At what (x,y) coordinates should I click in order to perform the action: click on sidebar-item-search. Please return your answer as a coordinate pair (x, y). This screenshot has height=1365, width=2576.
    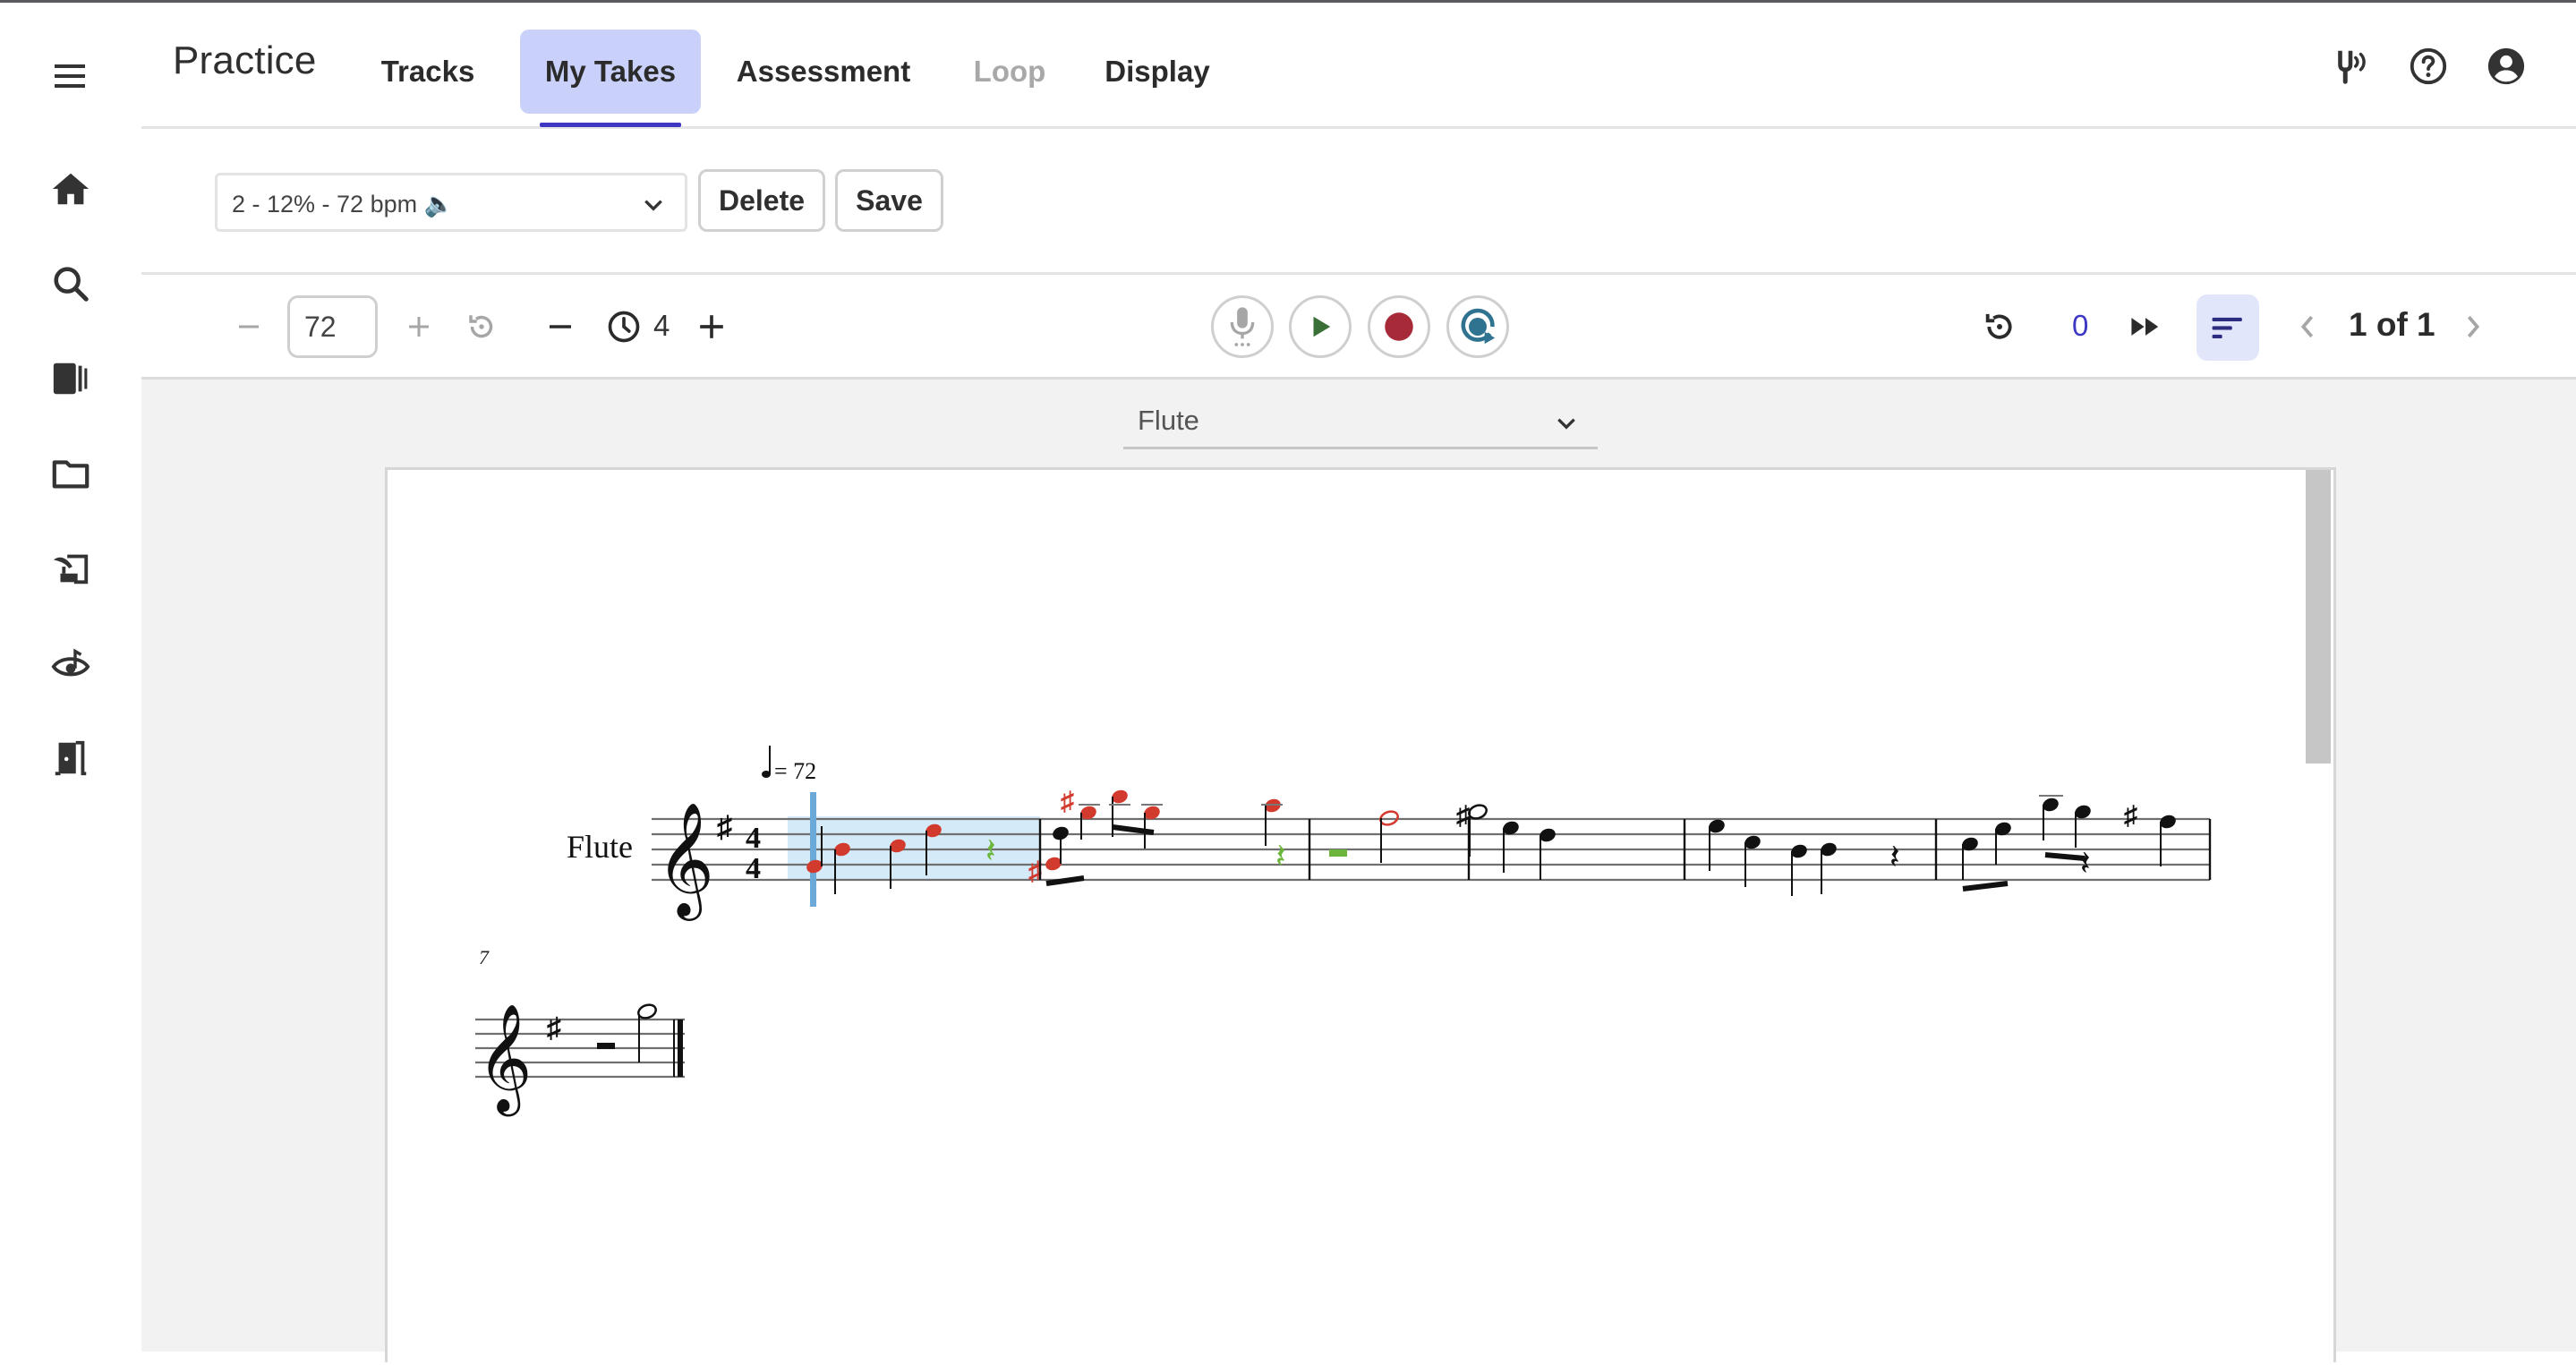
    Looking at the image, I should click on (70, 283).